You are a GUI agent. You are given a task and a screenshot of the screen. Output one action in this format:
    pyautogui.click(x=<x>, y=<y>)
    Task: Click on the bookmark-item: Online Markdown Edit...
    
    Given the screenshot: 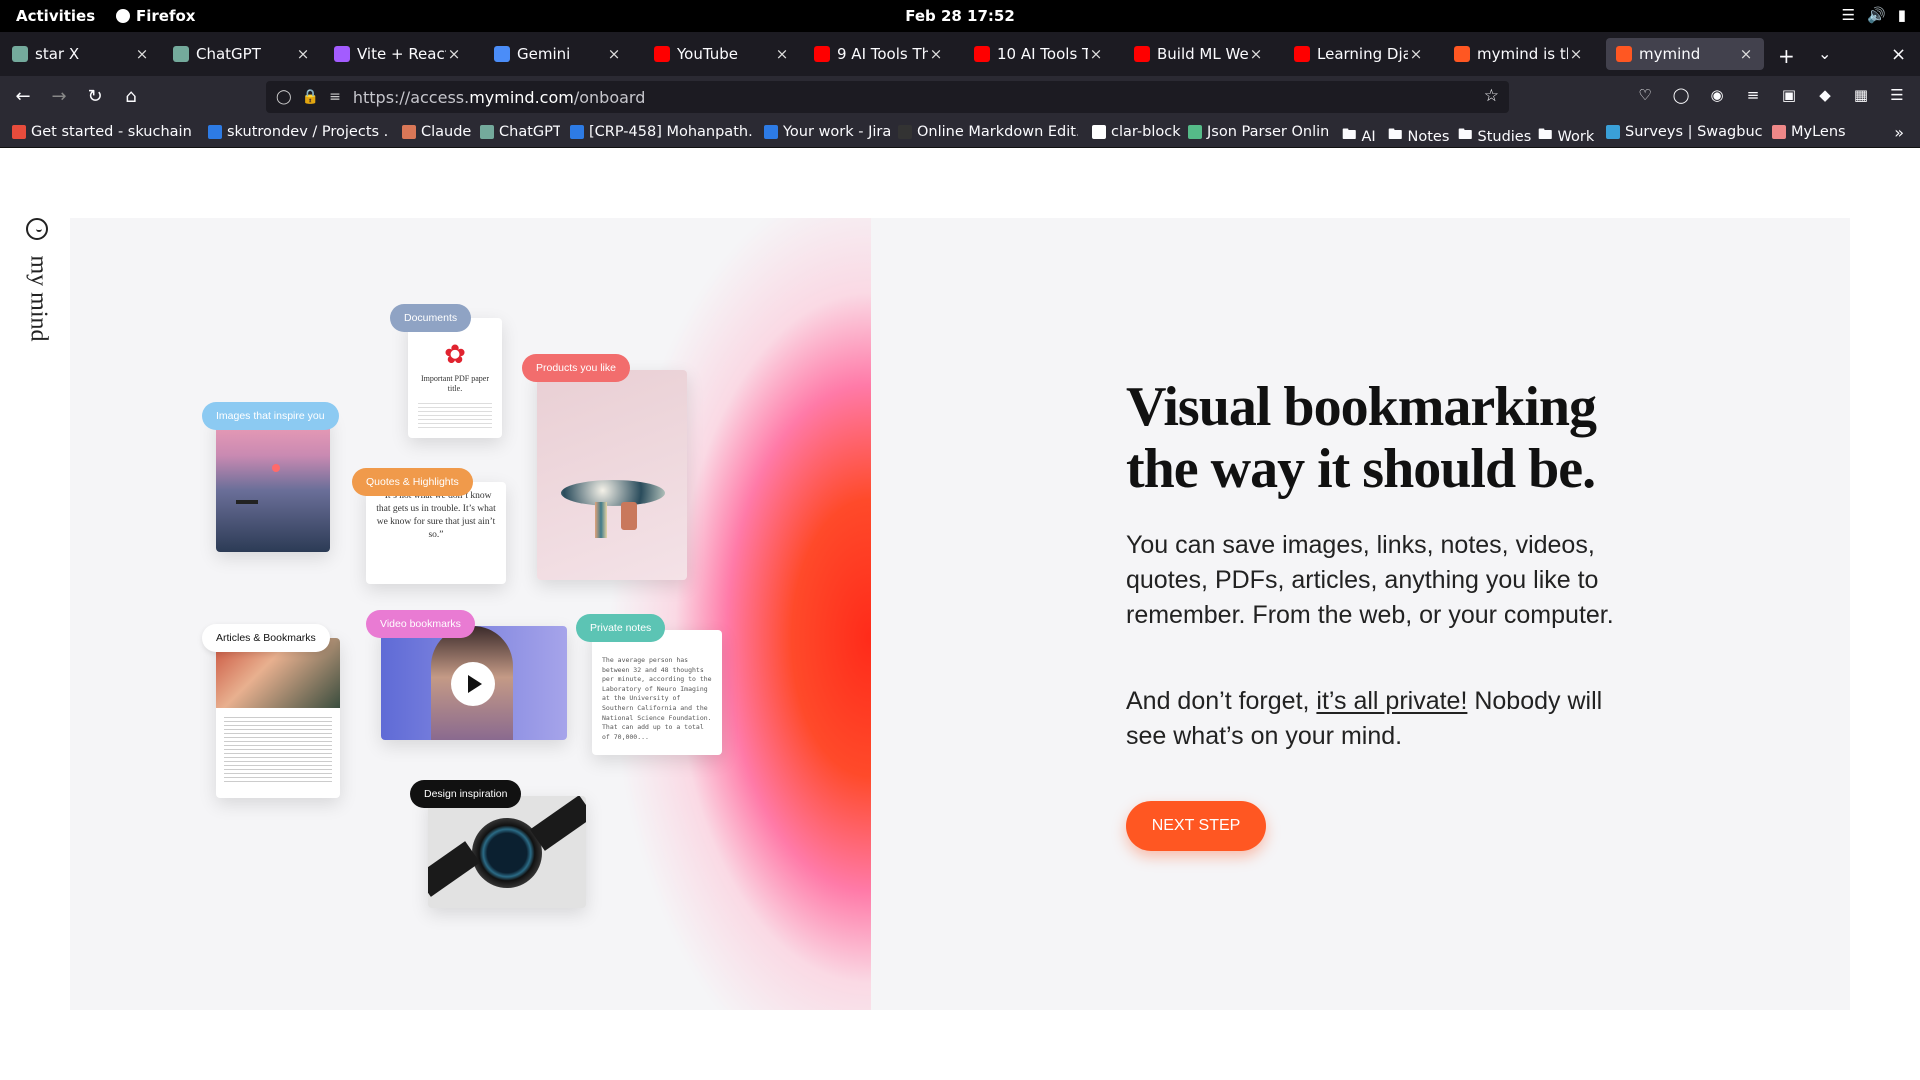 What is the action you would take?
    pyautogui.click(x=988, y=132)
    